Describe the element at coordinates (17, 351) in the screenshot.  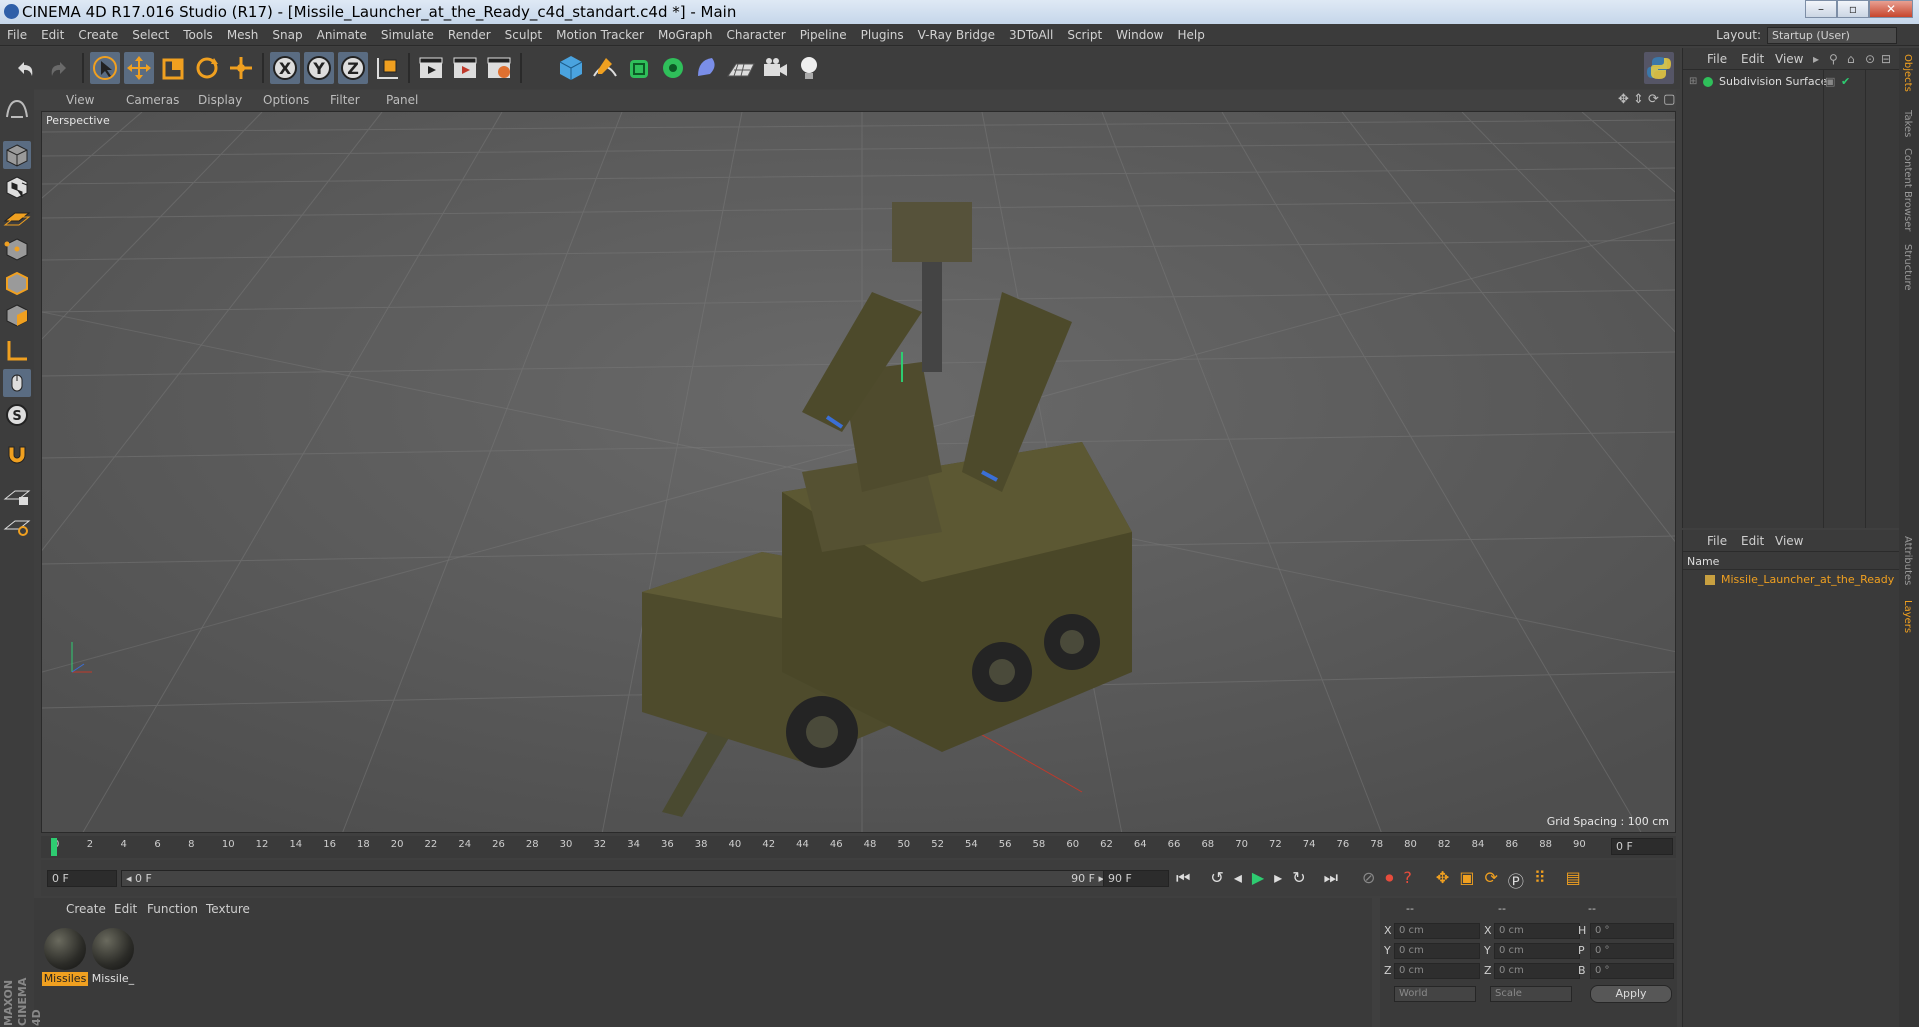
I see `axis-mode-icon` at that location.